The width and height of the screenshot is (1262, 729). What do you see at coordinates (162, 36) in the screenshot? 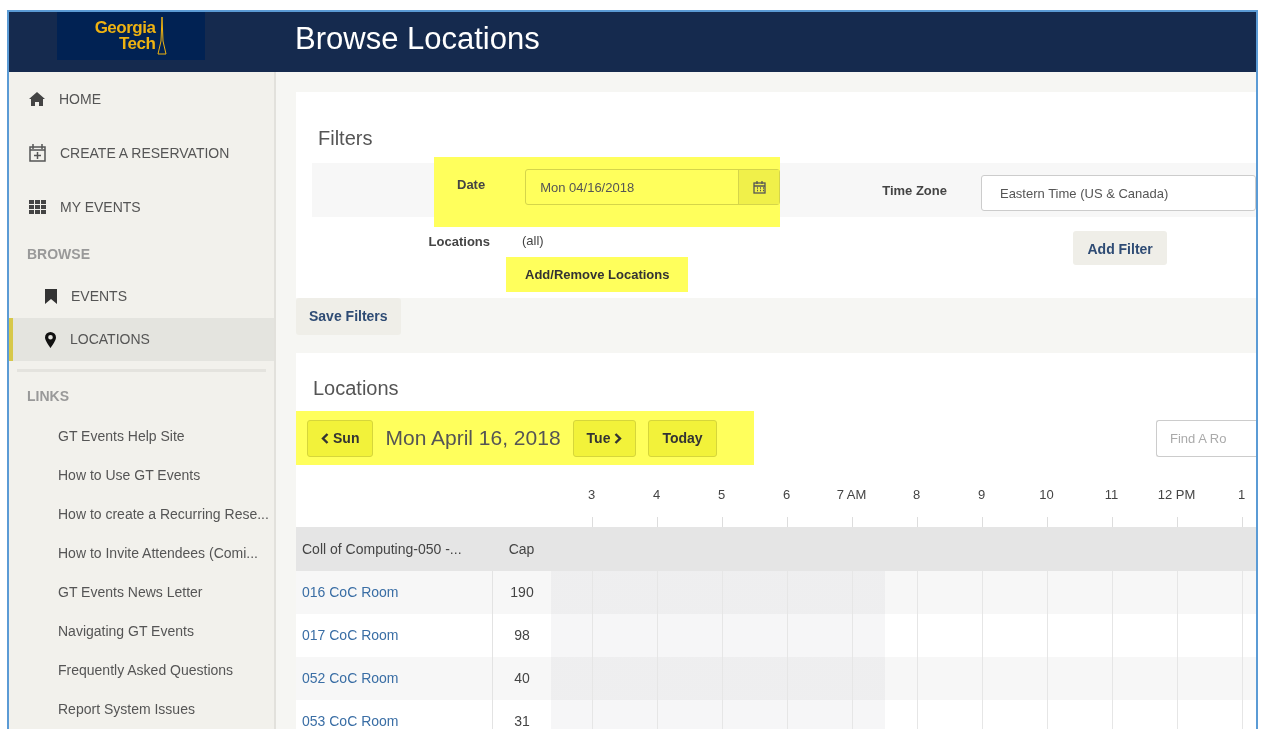
I see `tower-icon` at bounding box center [162, 36].